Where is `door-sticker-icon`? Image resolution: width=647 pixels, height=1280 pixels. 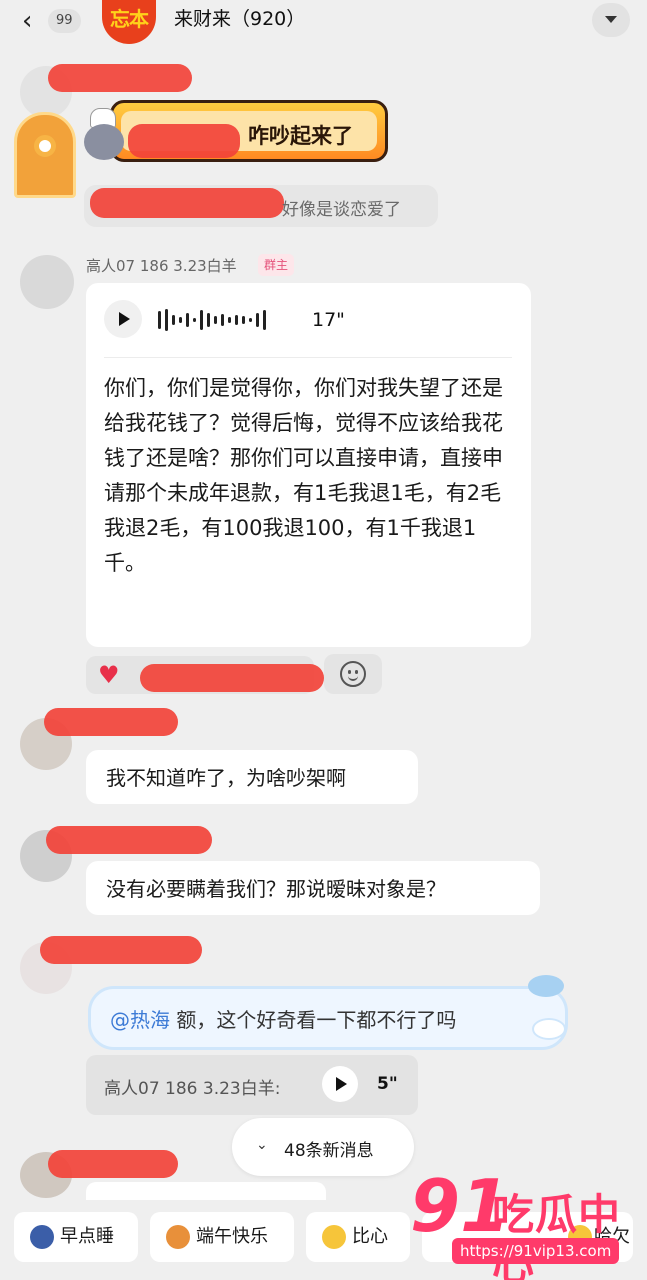
door-sticker-icon is located at coordinates (45, 155).